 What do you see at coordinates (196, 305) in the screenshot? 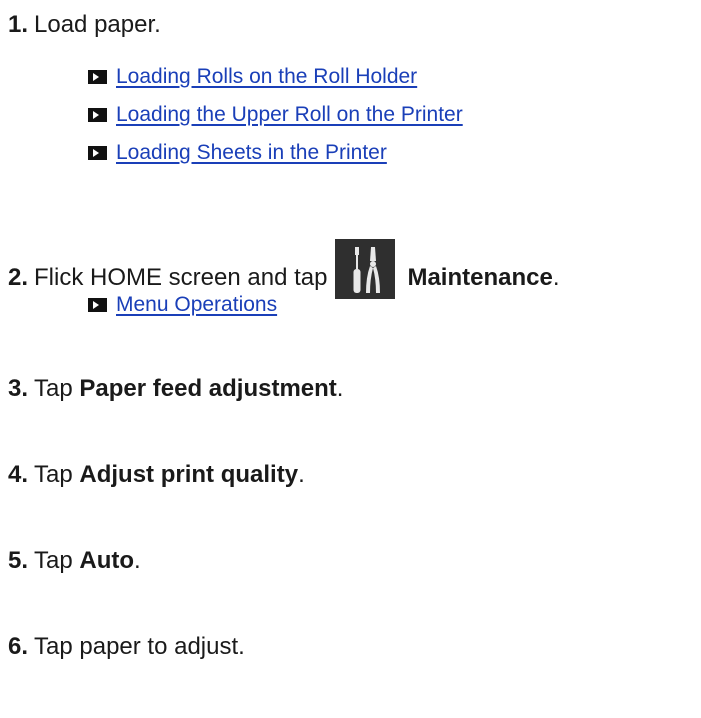
I see `link-menu-operations: Menu Operations` at bounding box center [196, 305].